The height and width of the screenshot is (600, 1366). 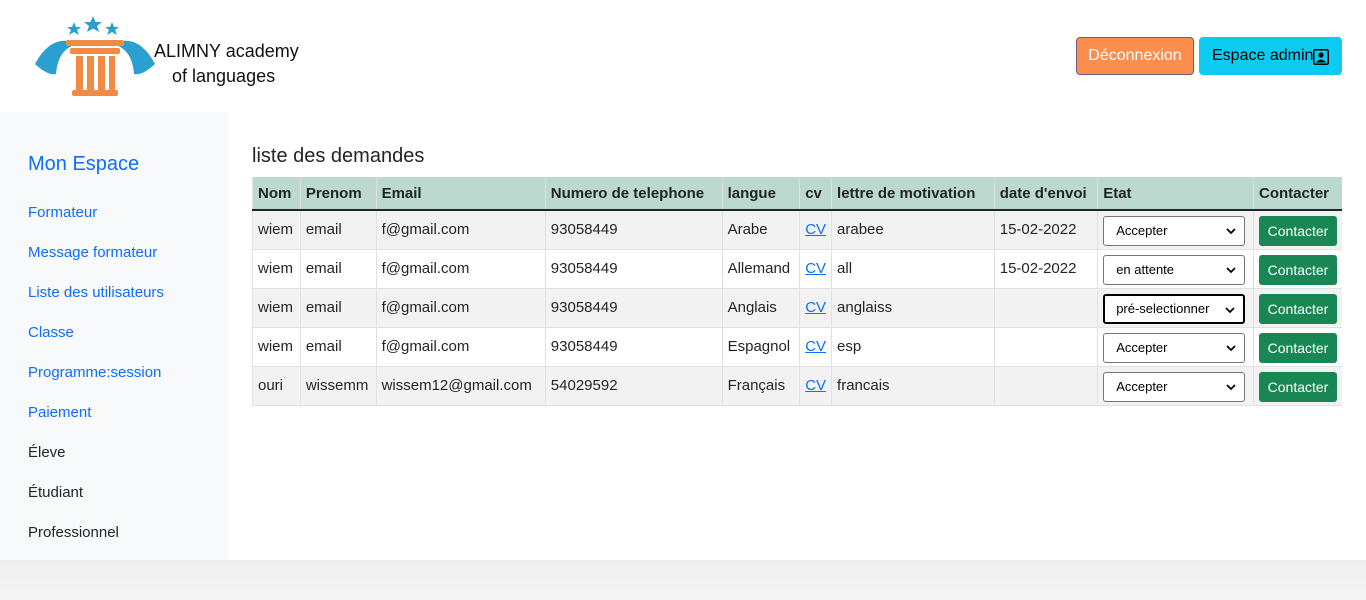 What do you see at coordinates (815, 194) in the screenshot?
I see `col-cv: cv` at bounding box center [815, 194].